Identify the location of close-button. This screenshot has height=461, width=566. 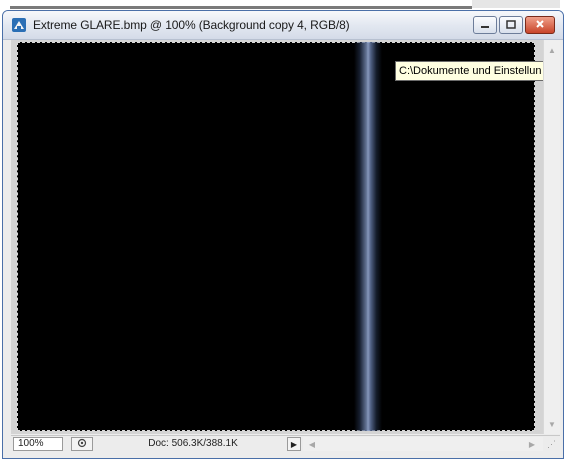
(540, 25).